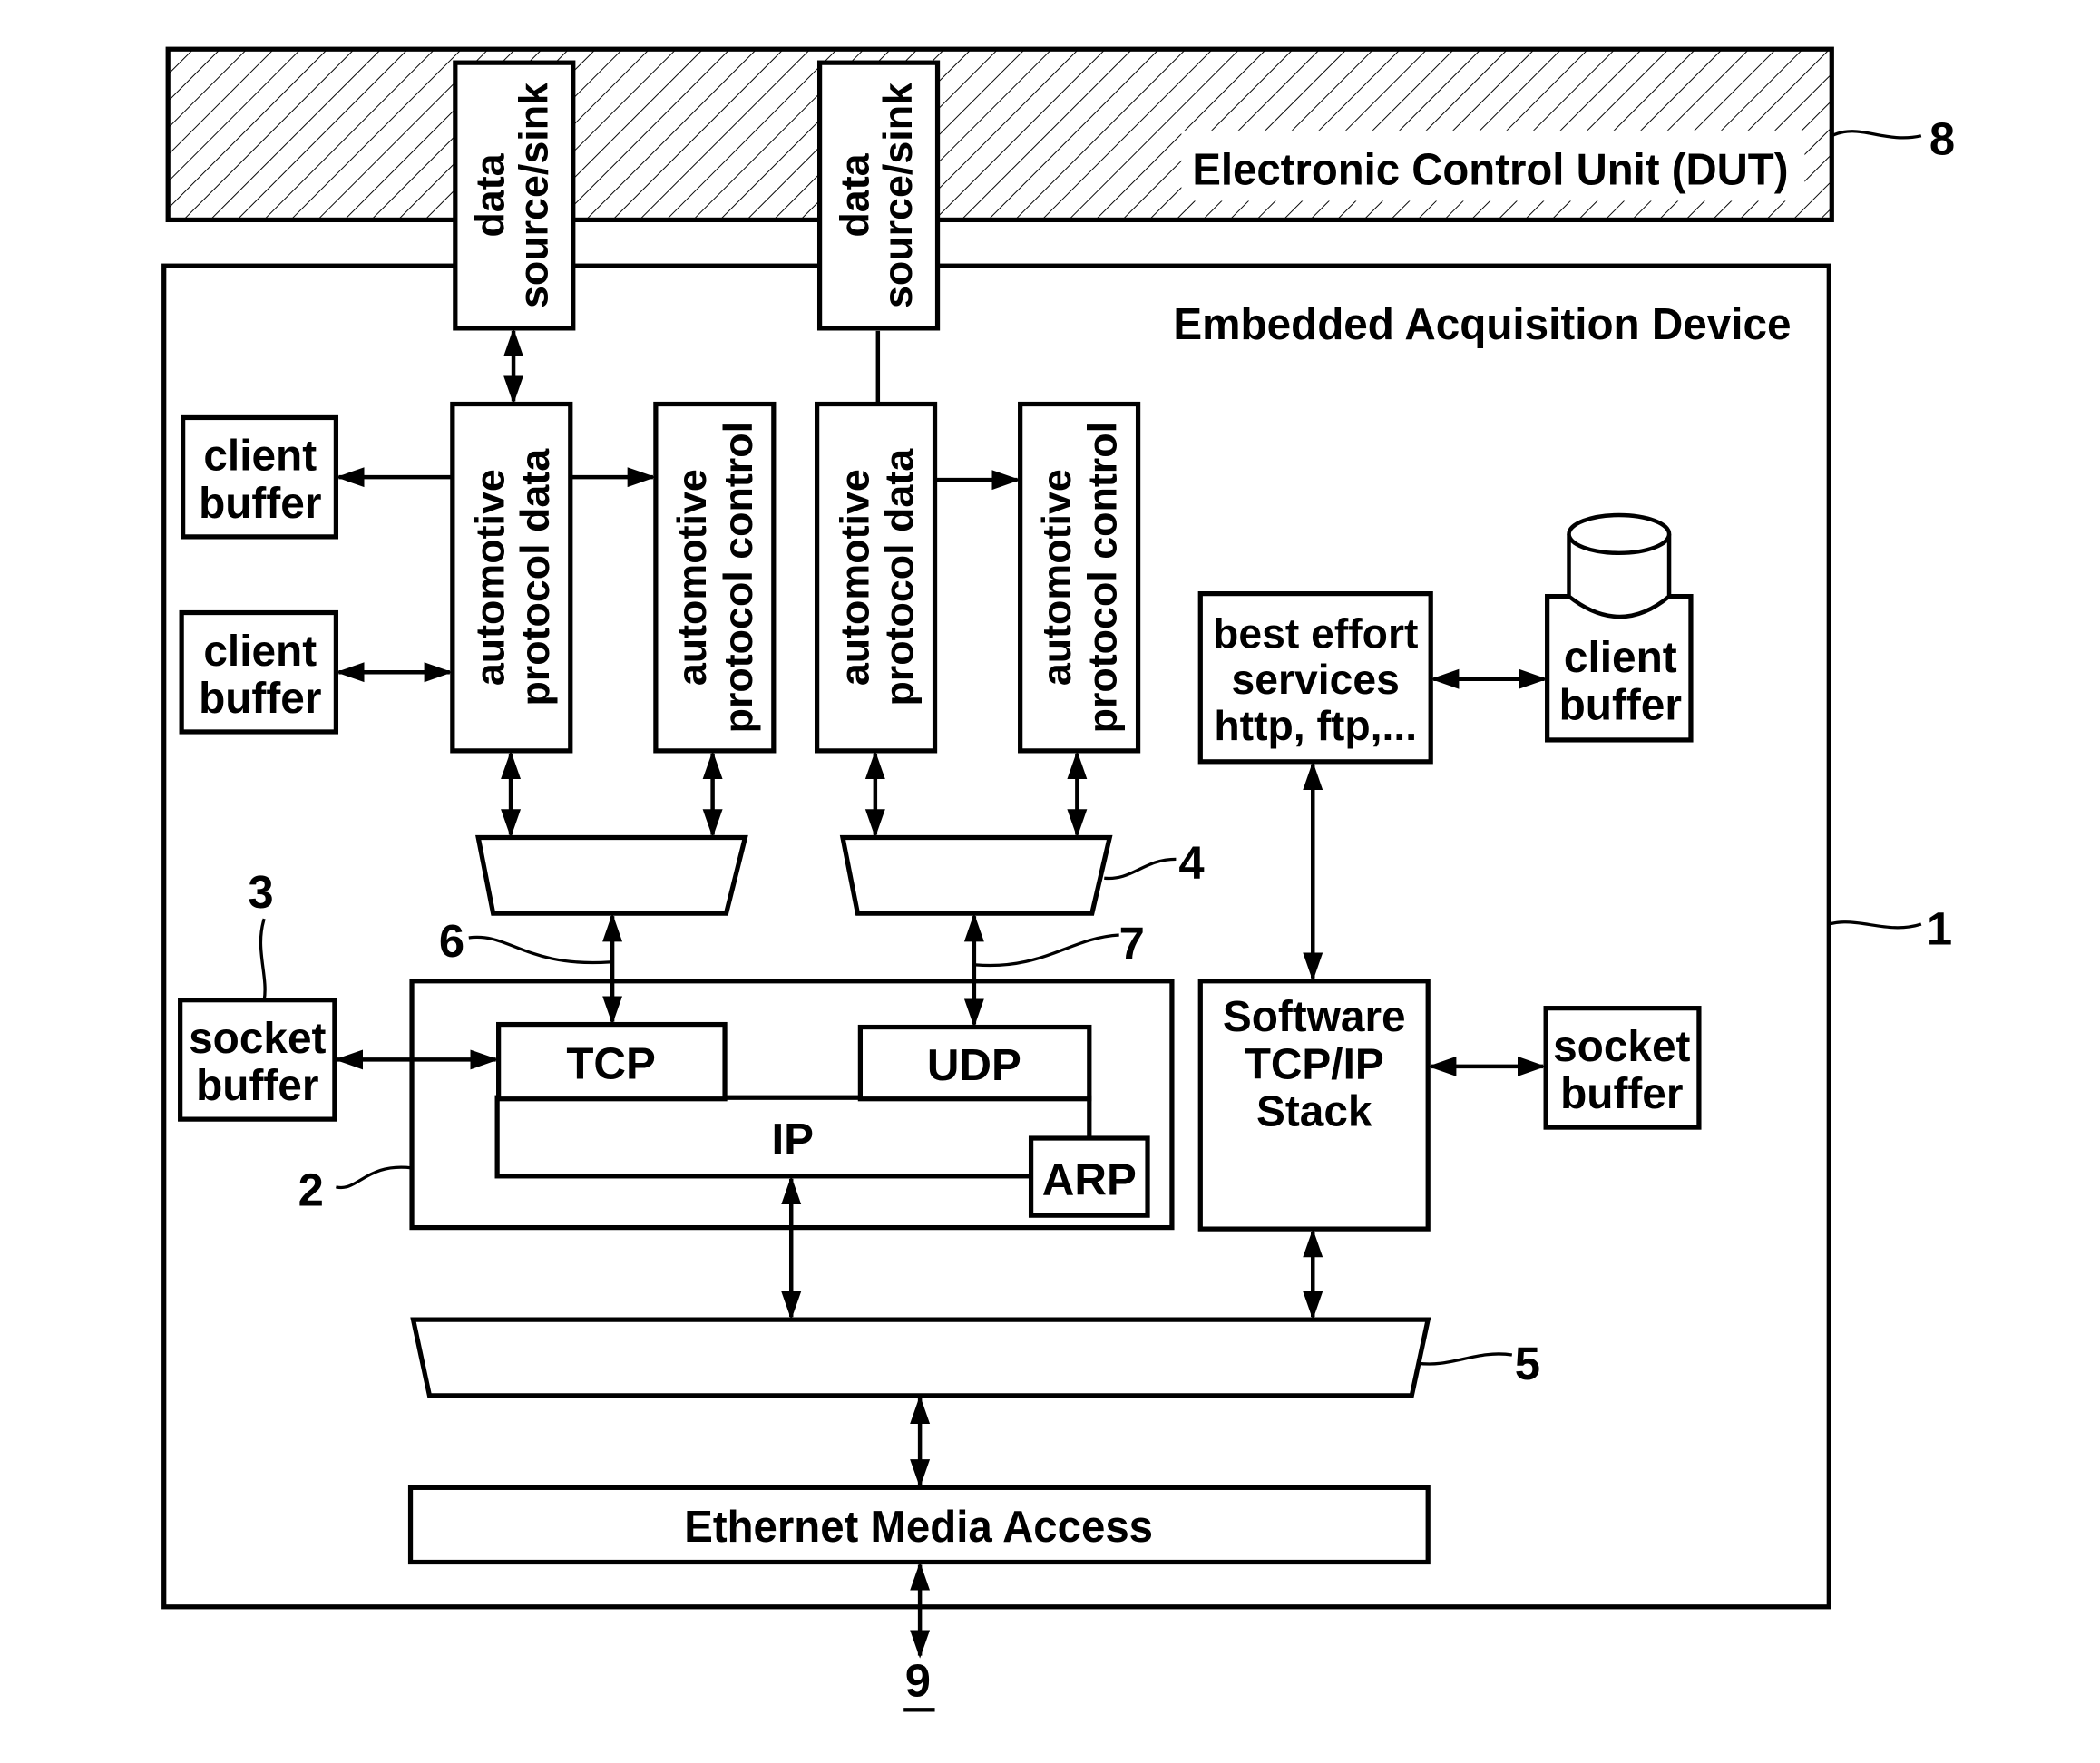 This screenshot has height=1763, width=2100. I want to click on device-ref-leader, so click(1875, 925).